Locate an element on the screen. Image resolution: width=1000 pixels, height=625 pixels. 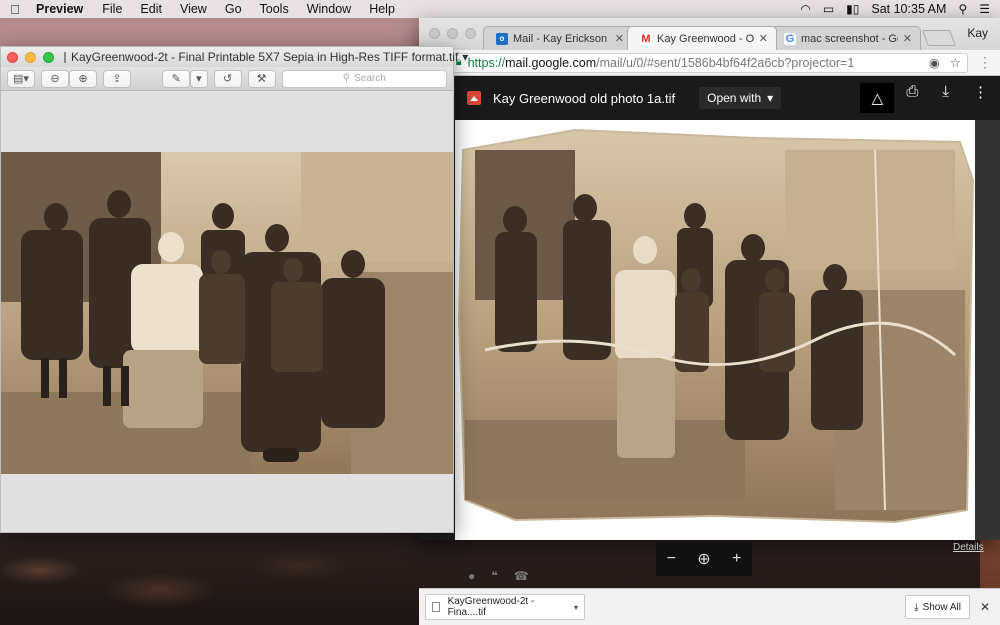
gmail-icon: M is located at coordinates (646, 38).